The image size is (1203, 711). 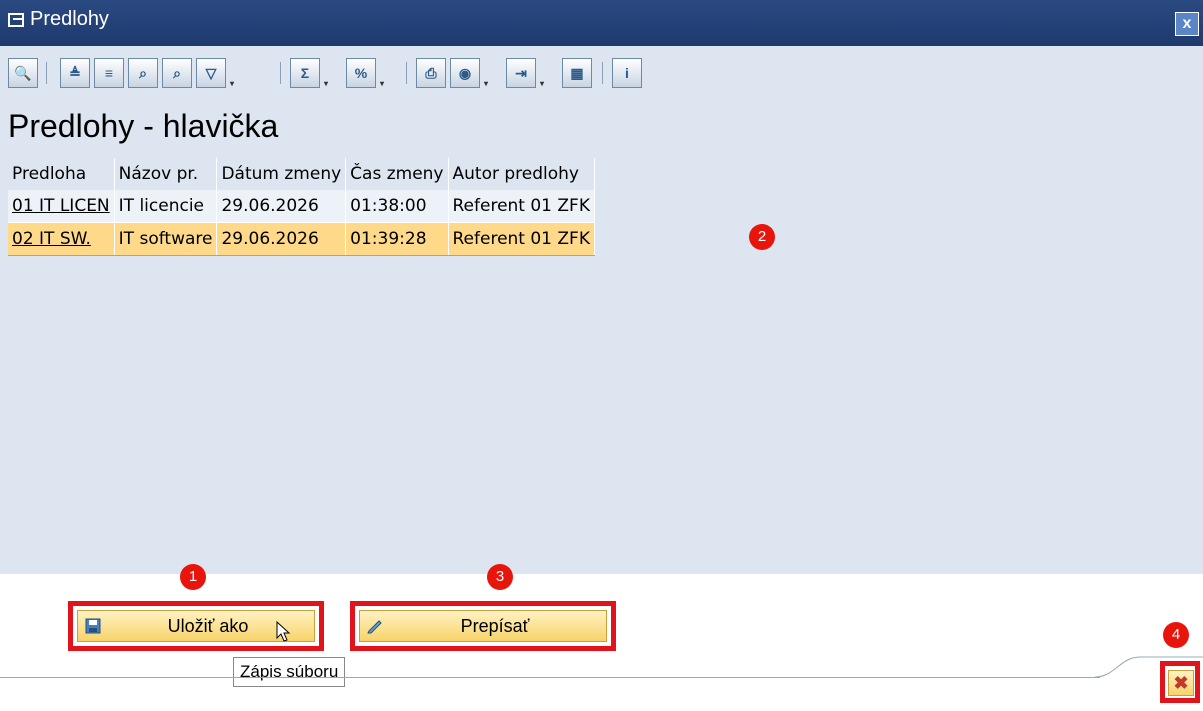 What do you see at coordinates (166, 206) in the screenshot?
I see `table-cell: IT licencie` at bounding box center [166, 206].